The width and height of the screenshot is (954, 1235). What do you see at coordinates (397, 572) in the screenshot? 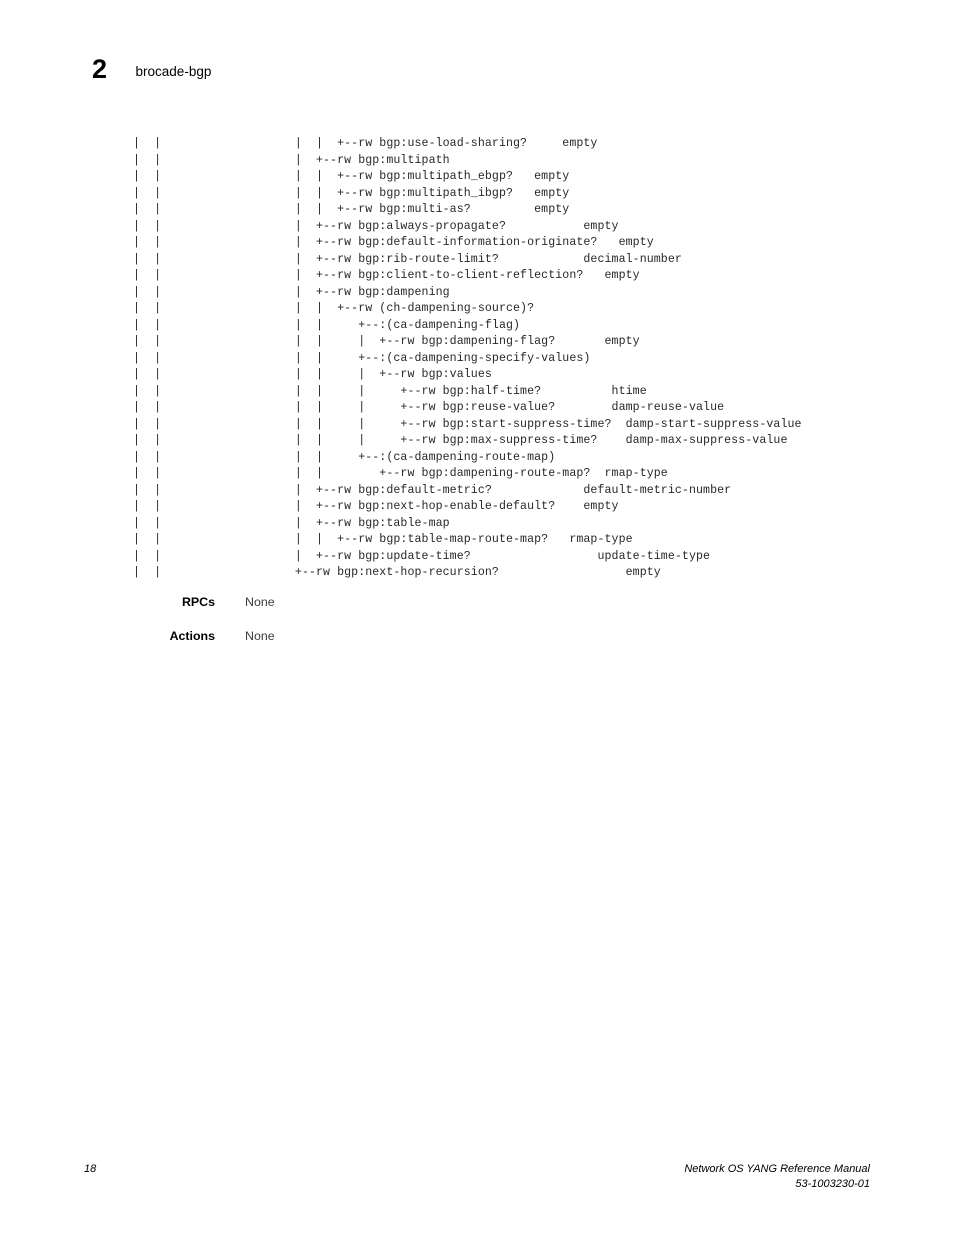
I see `yang-tree-line: | | +--rw bgp:next-hop-recursion? empty` at bounding box center [397, 572].